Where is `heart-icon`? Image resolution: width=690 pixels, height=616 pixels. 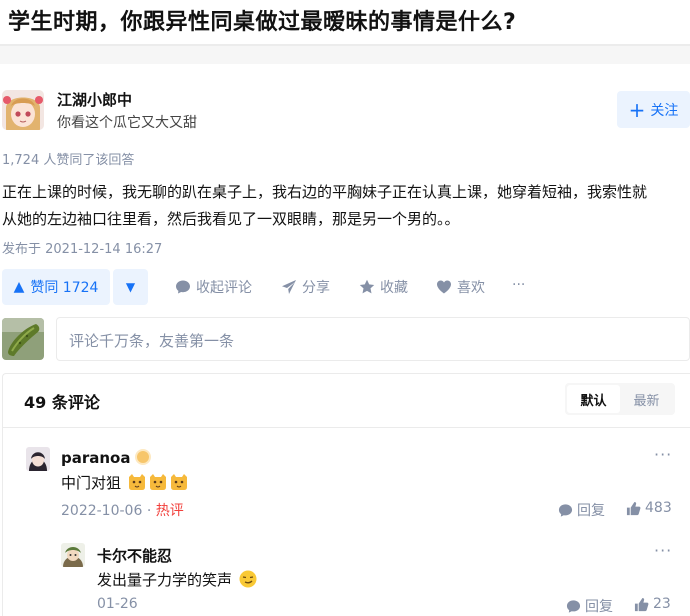 heart-icon is located at coordinates (444, 287).